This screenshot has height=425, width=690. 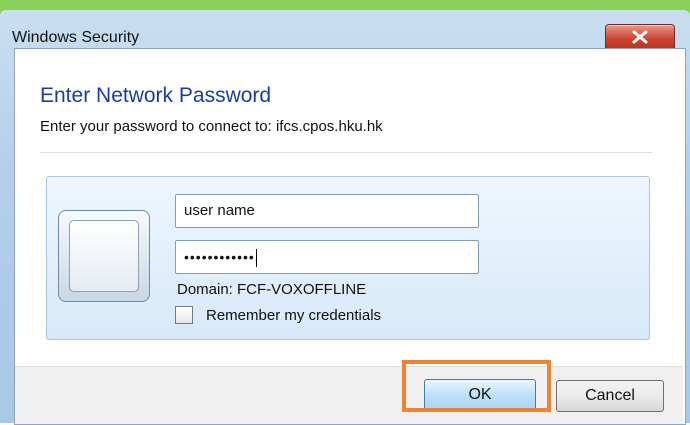 I want to click on username-value: user name, so click(x=219, y=210).